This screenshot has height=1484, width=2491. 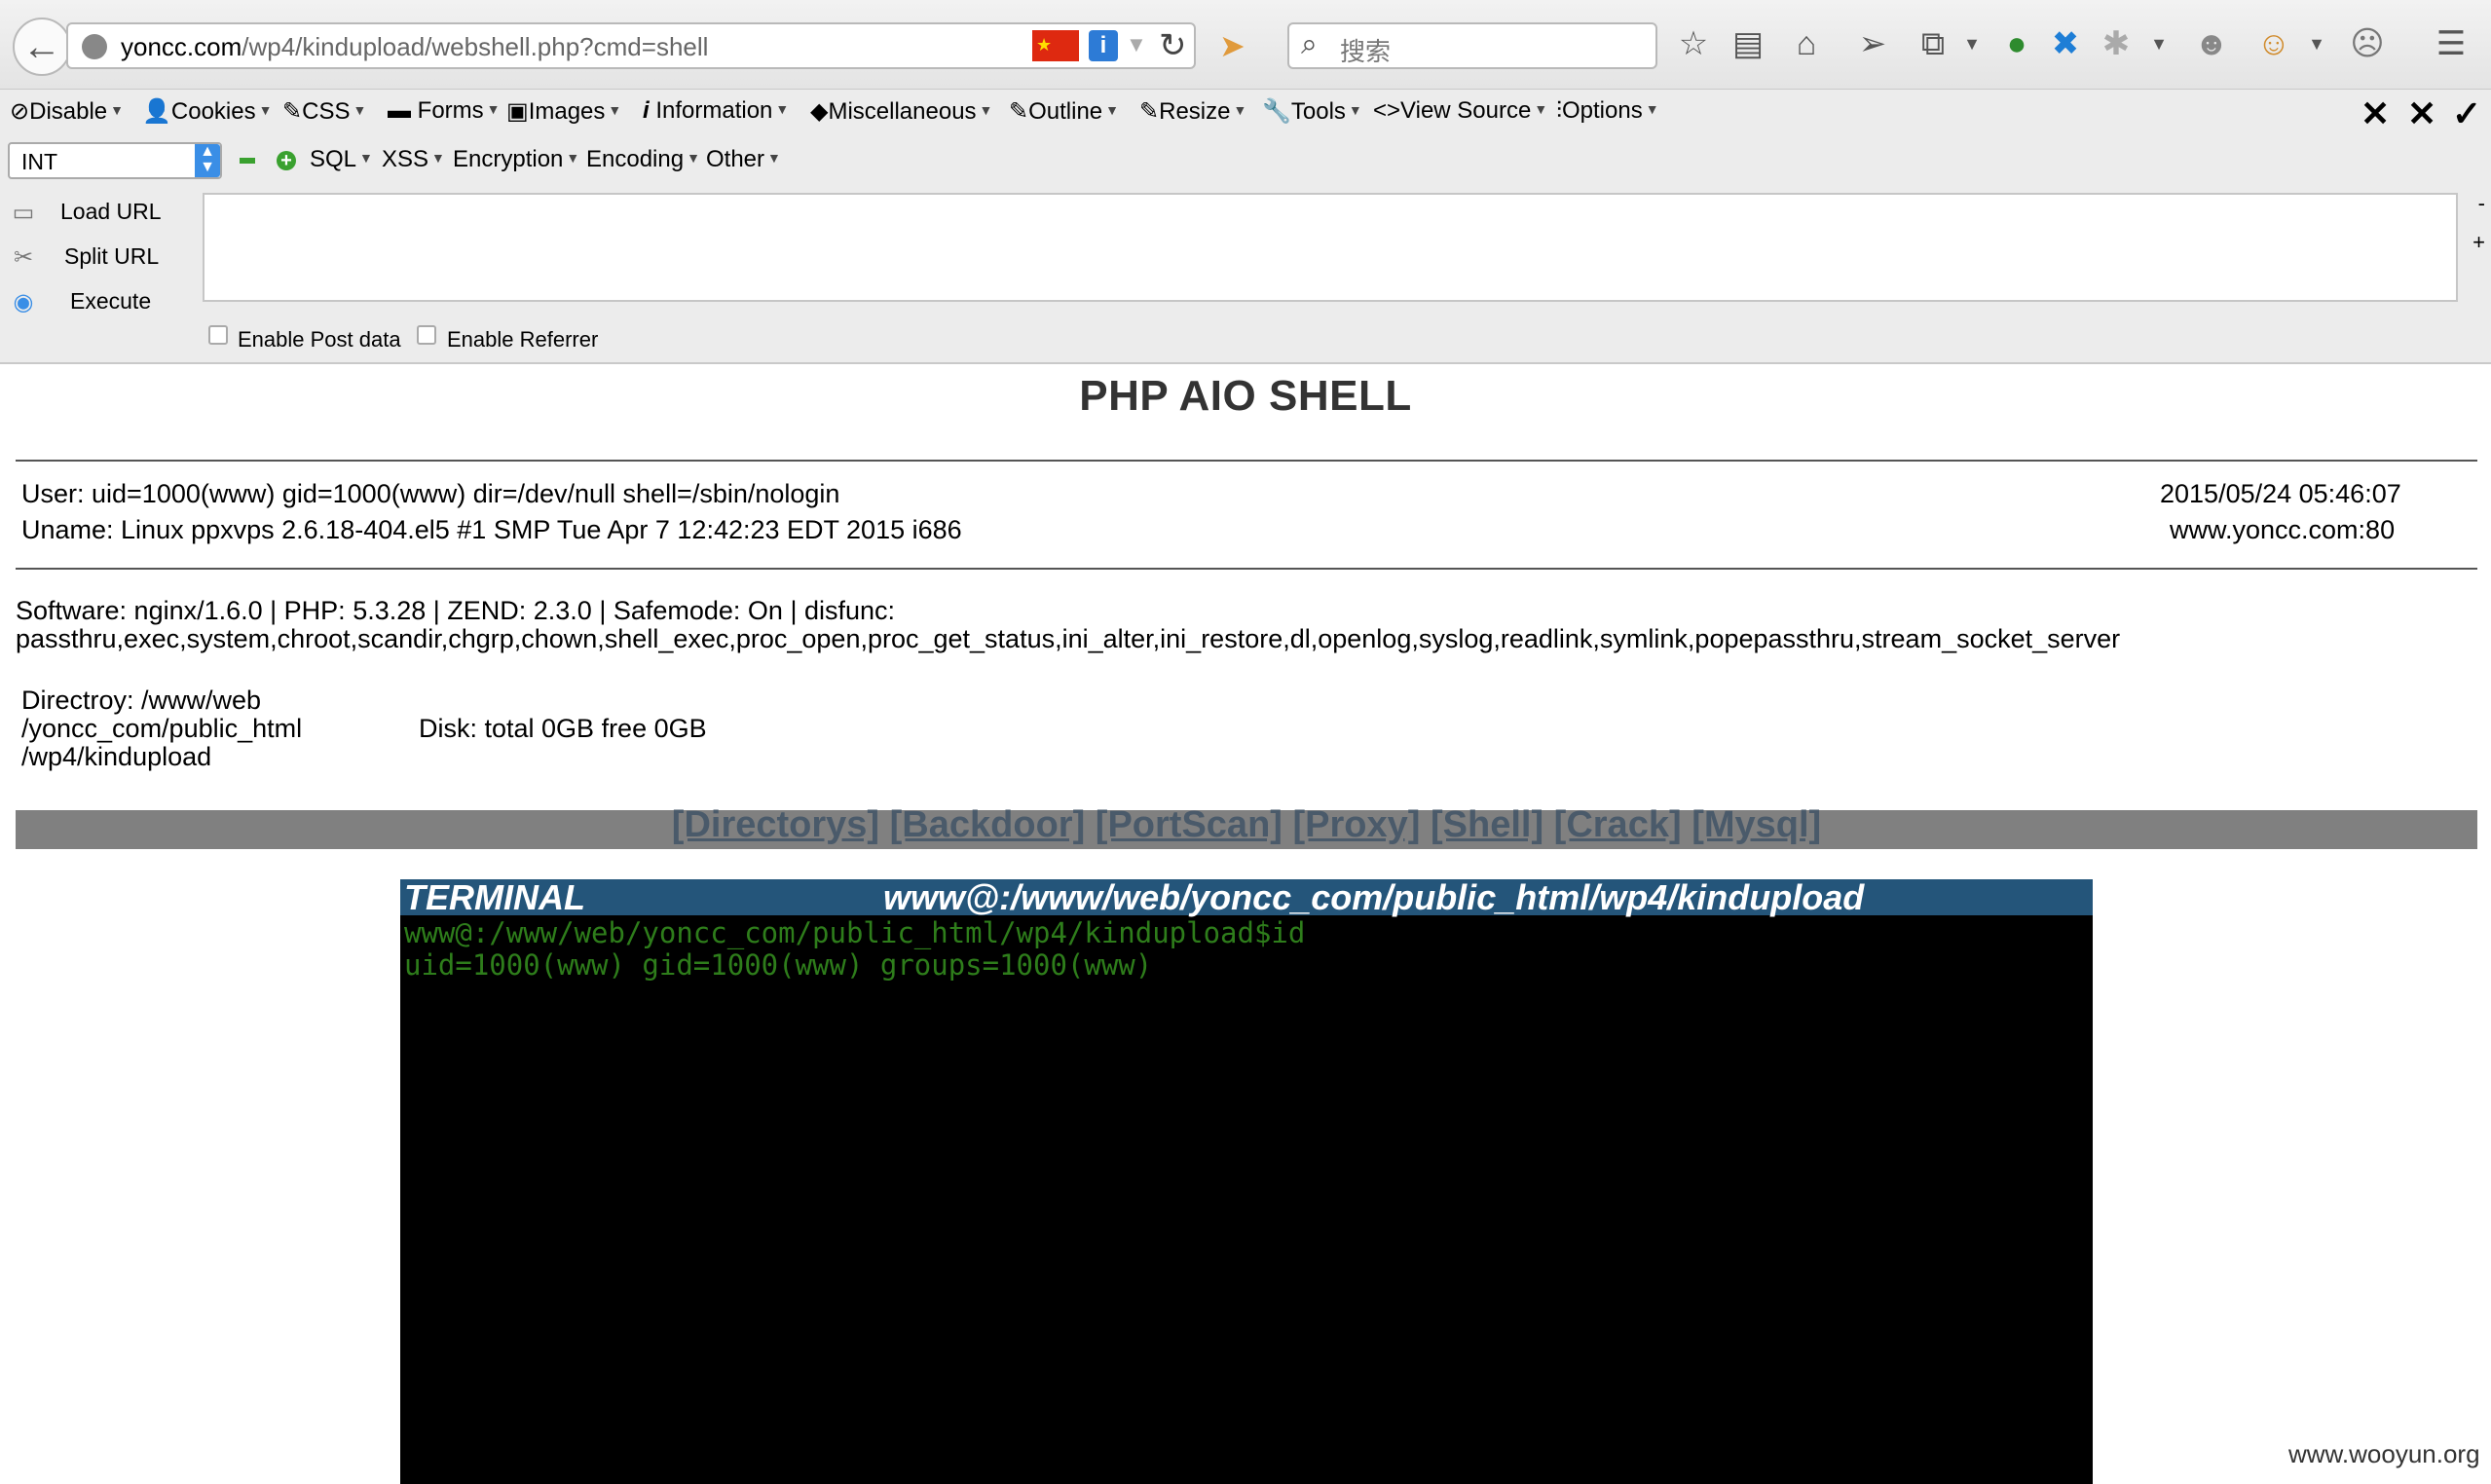 I want to click on select-arrows-icon: ▲ ▼, so click(x=207, y=160).